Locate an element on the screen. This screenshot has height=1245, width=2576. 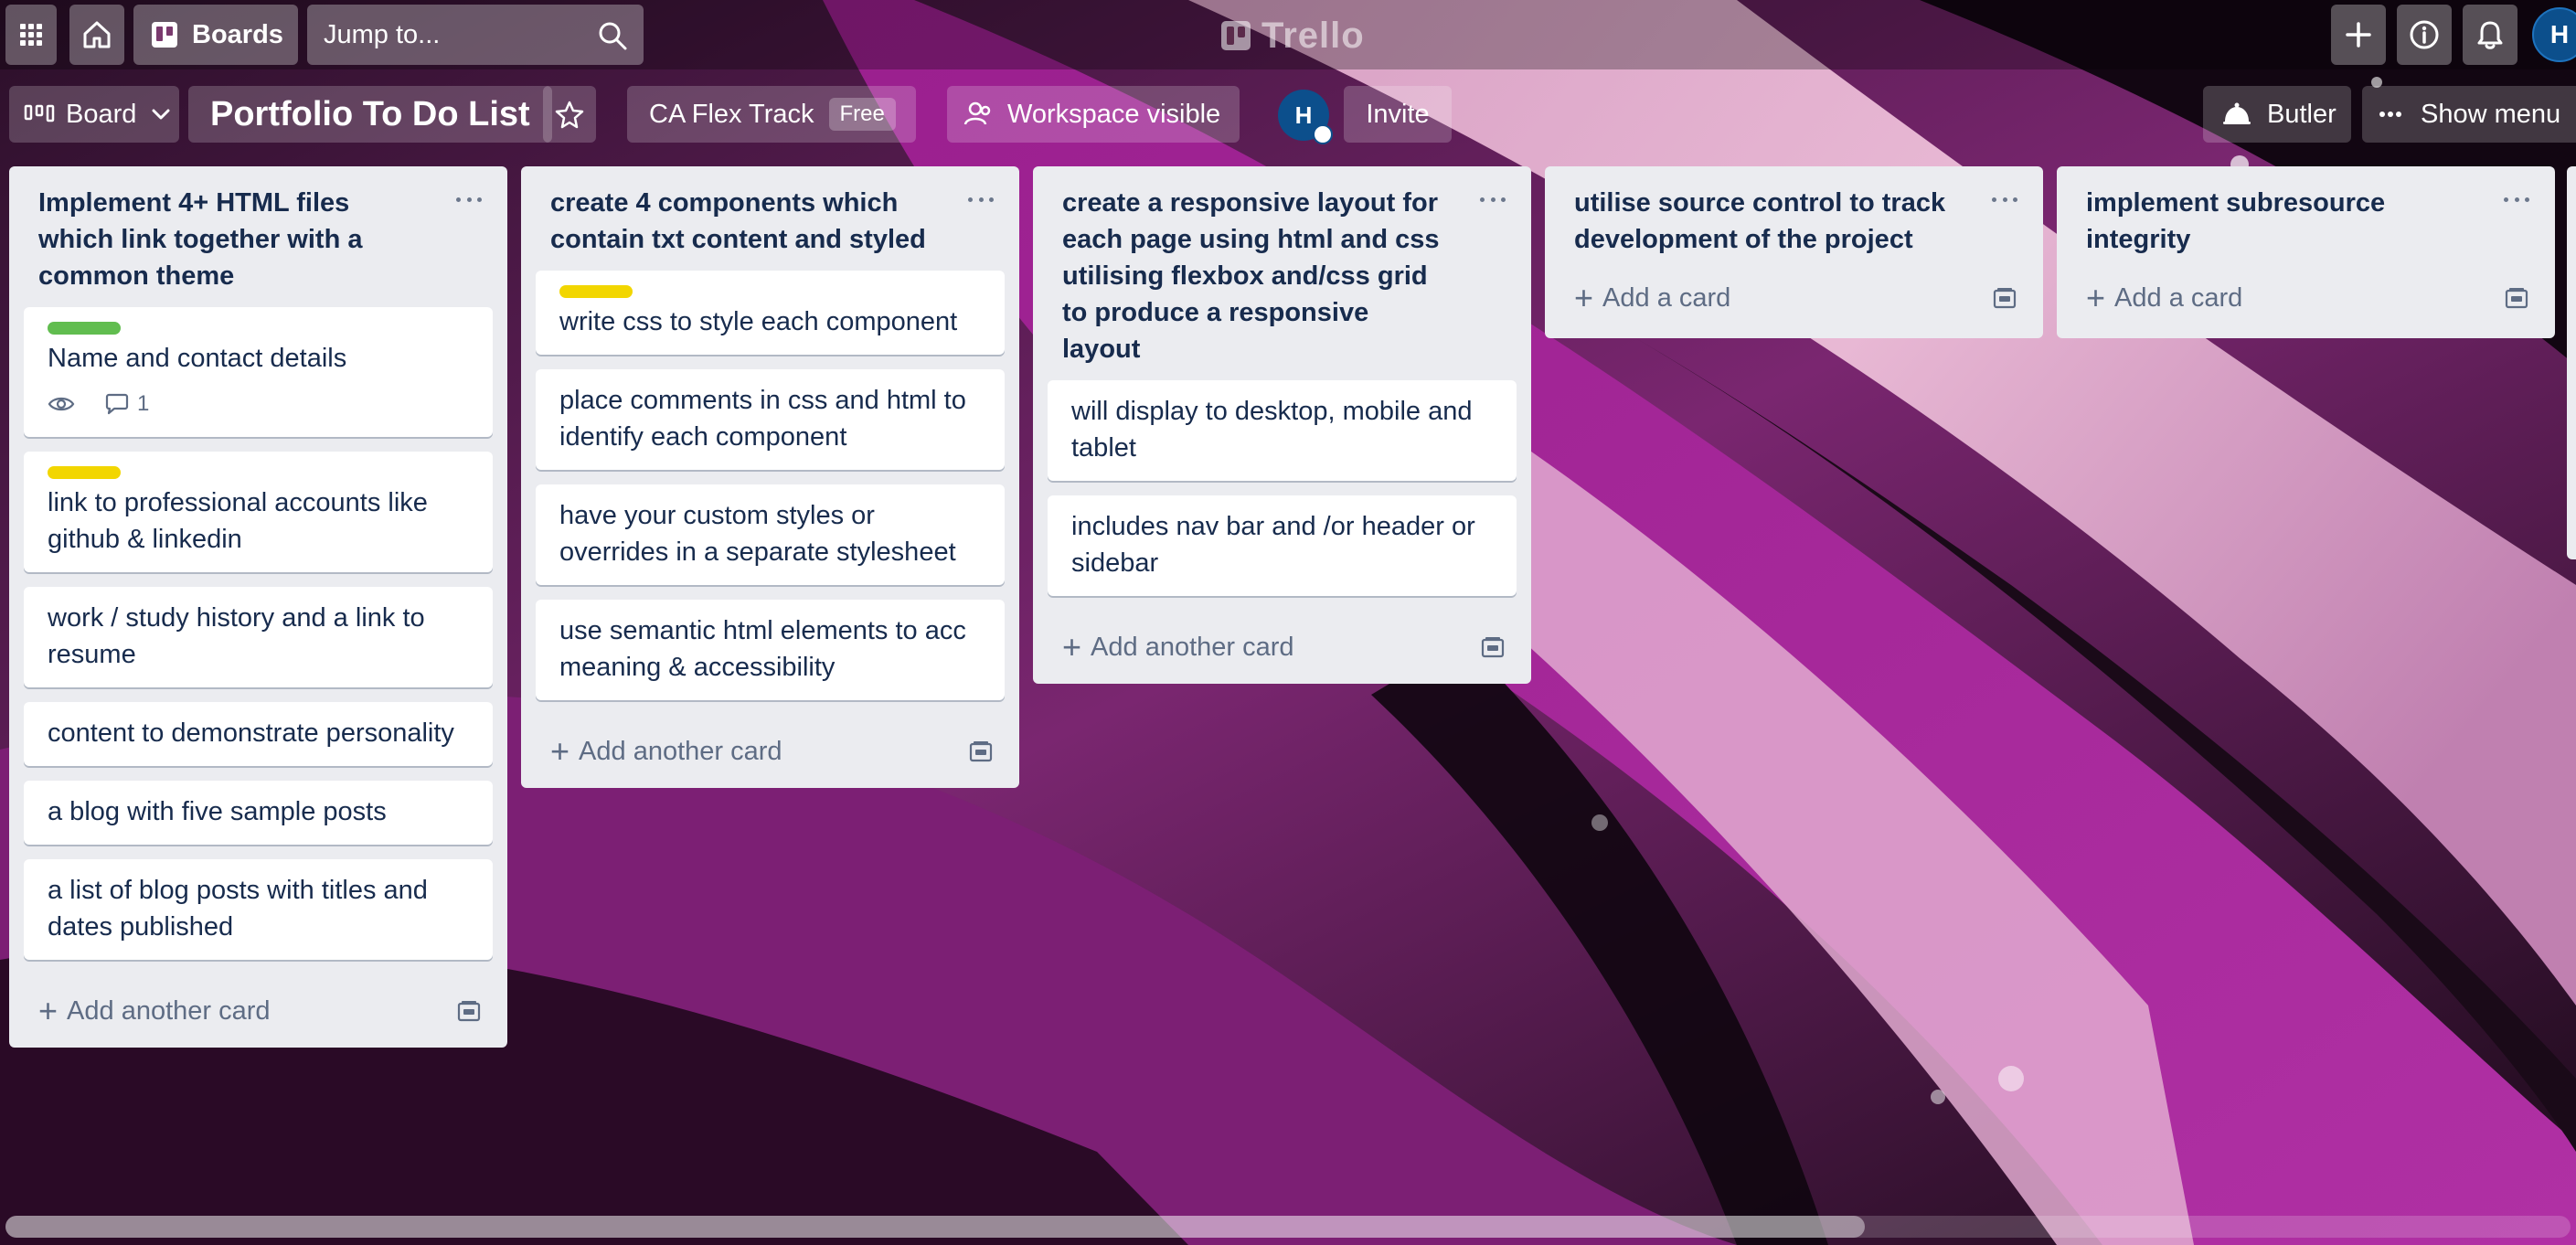
green-label is located at coordinates (84, 329).